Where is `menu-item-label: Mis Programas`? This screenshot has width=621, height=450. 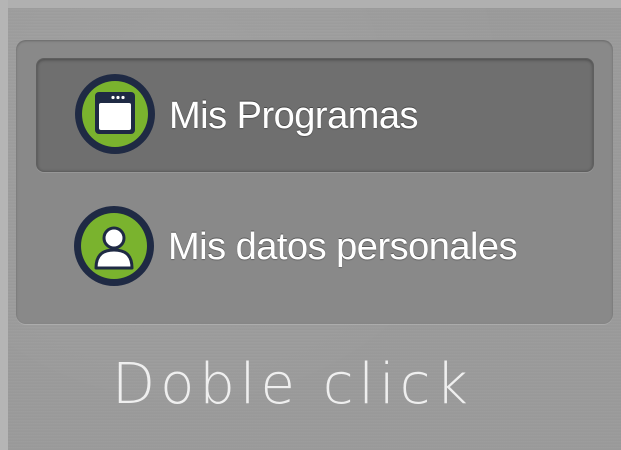
menu-item-label: Mis Programas is located at coordinates (294, 116).